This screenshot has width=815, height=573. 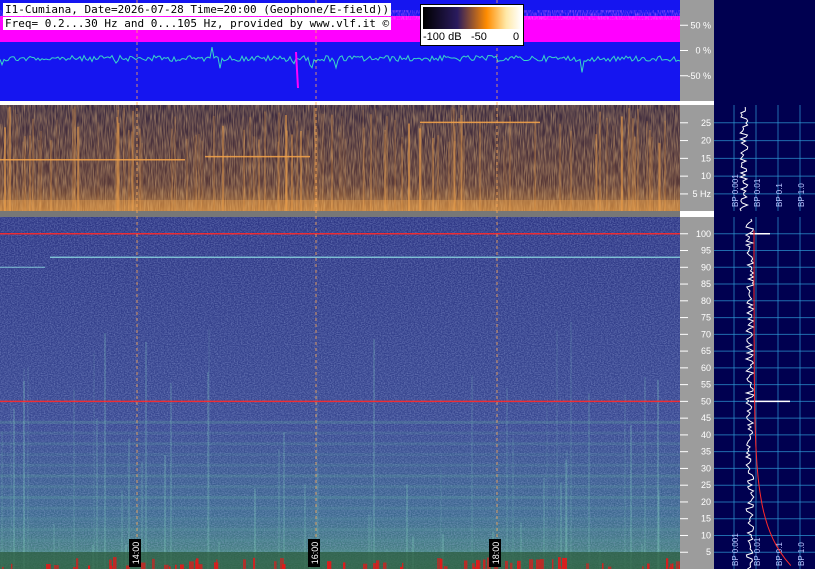 What do you see at coordinates (706, 158) in the screenshot?
I see `low-tick-2: 15` at bounding box center [706, 158].